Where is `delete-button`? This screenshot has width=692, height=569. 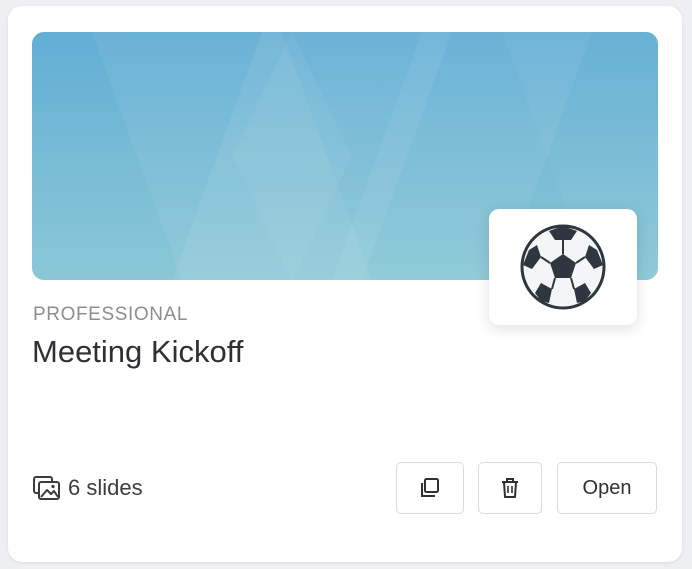
delete-button is located at coordinates (510, 488).